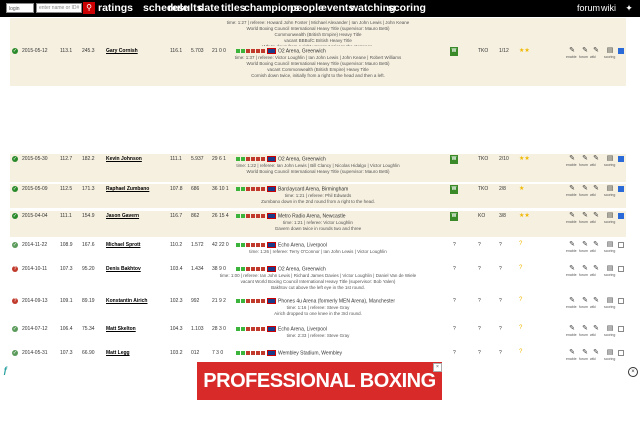 This screenshot has height=438, width=640. What do you see at coordinates (629, 8) in the screenshot?
I see `twitter-icon: ✦` at bounding box center [629, 8].